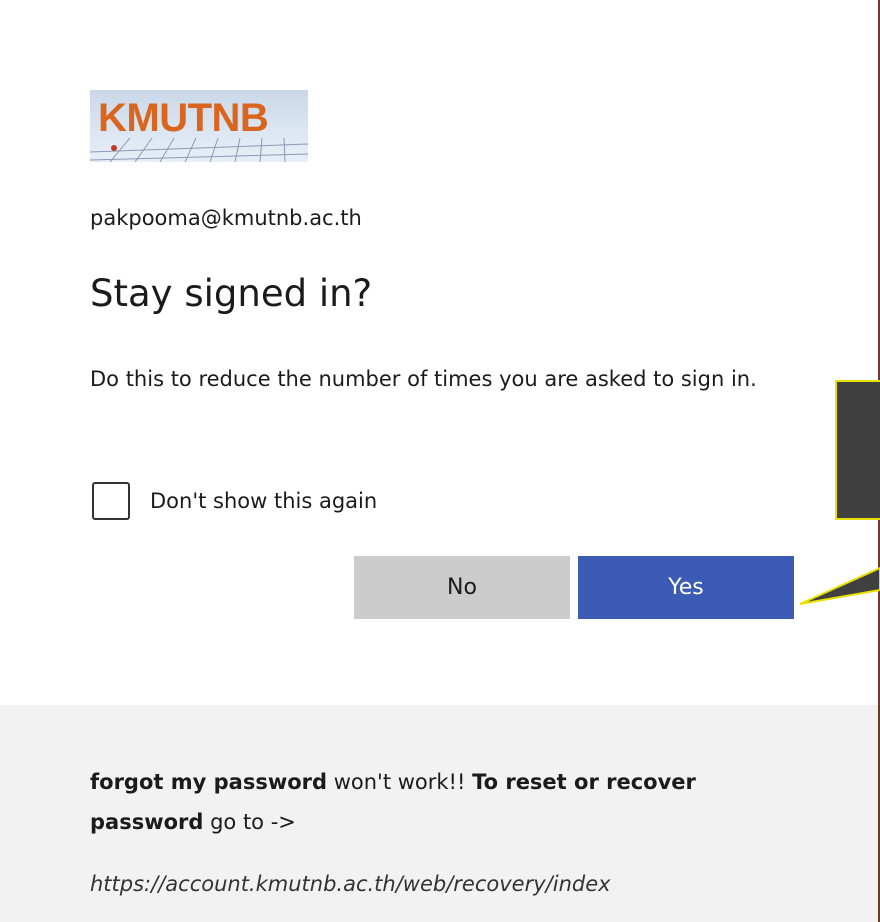 The height and width of the screenshot is (922, 880). What do you see at coordinates (400, 782) in the screenshot?
I see `footer-wont-work-text: won't work!!` at bounding box center [400, 782].